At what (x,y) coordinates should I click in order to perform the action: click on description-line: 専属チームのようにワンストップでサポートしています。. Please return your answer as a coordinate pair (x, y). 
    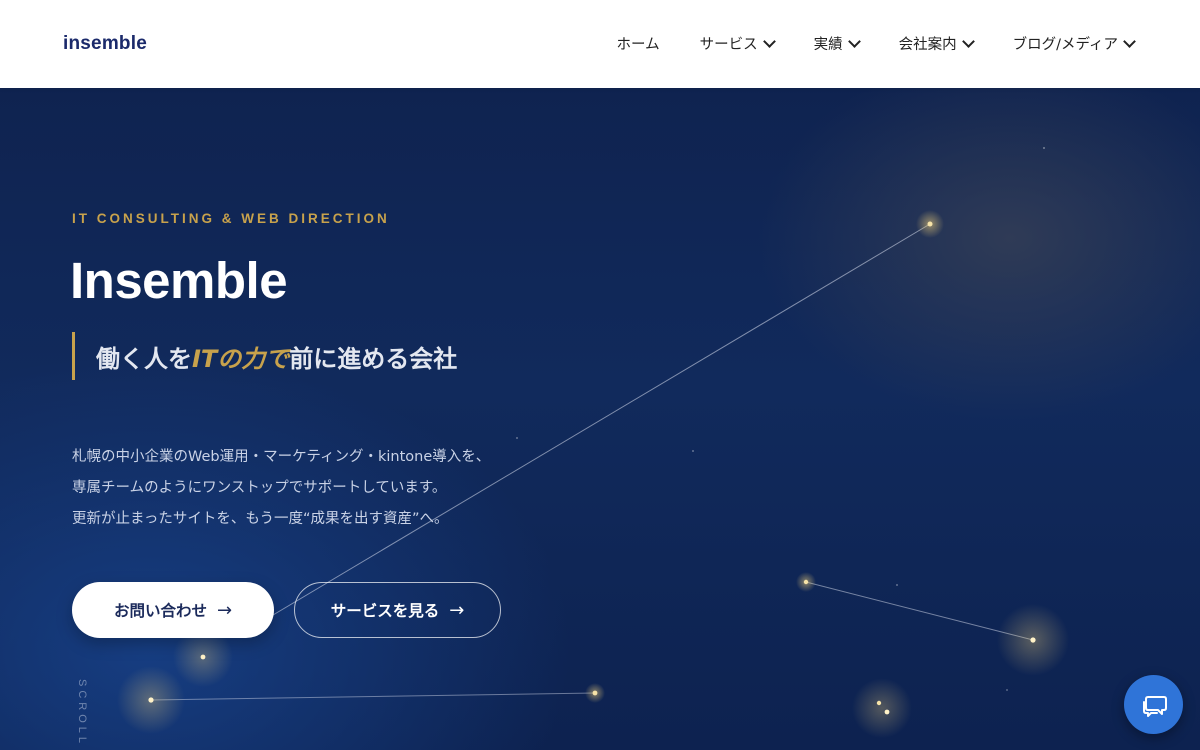
    Looking at the image, I should click on (259, 488).